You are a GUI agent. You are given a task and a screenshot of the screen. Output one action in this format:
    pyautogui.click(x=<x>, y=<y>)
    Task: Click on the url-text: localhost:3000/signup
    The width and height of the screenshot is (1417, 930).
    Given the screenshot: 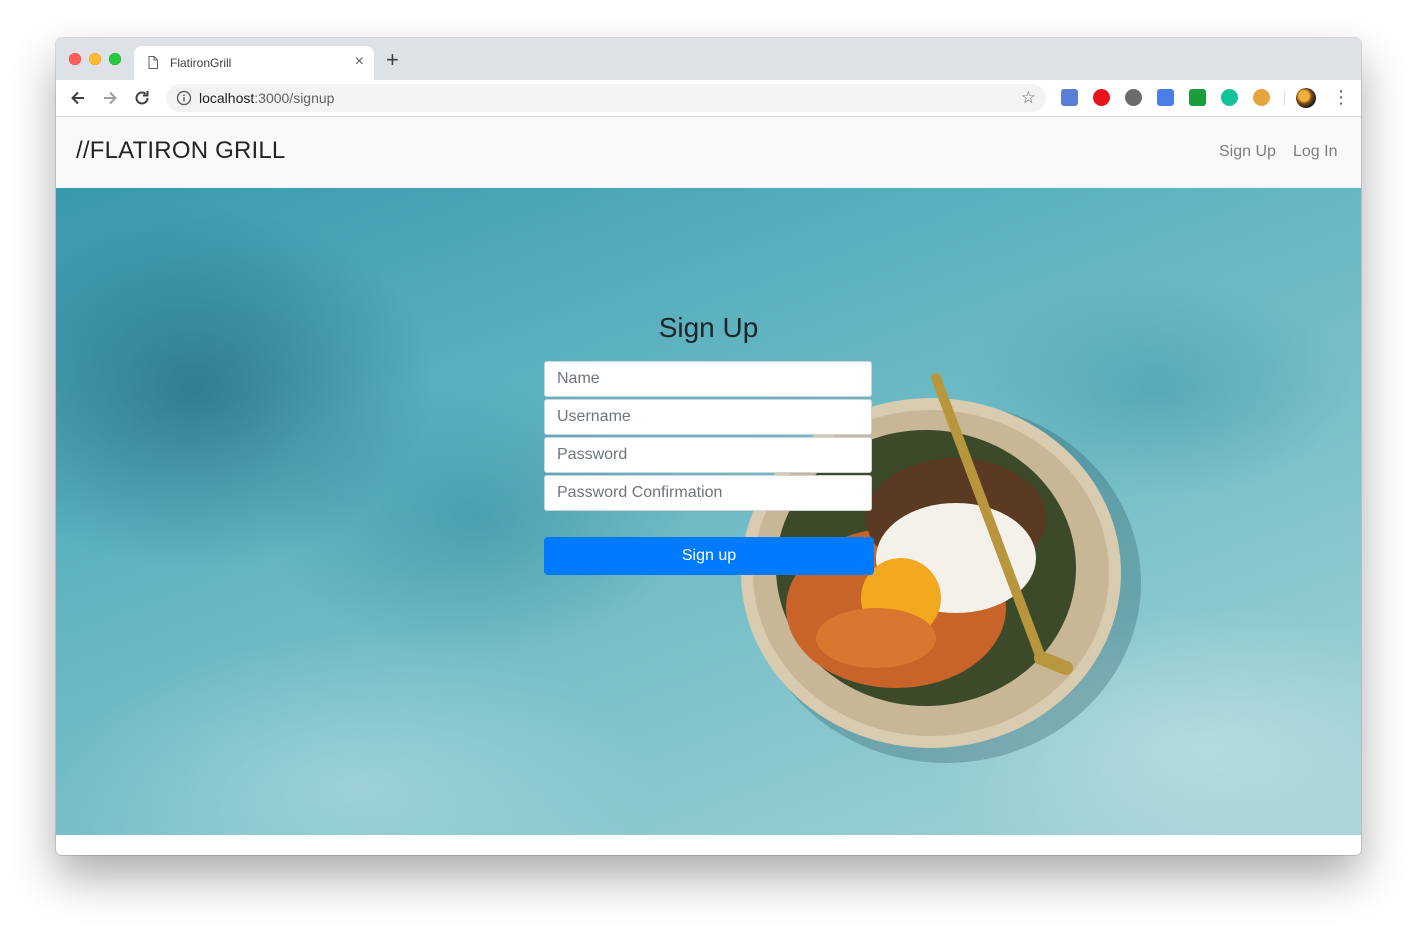 What is the action you would take?
    pyautogui.click(x=266, y=98)
    